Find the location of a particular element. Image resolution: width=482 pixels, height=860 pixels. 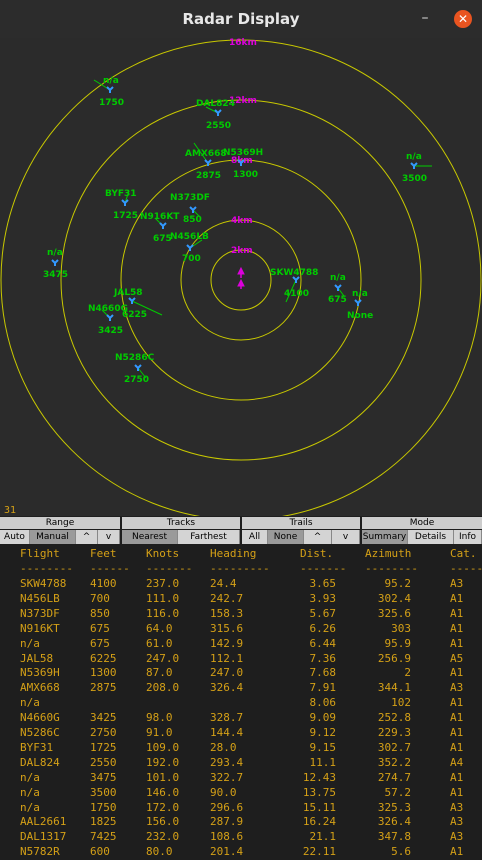

table-cell: 347.8 is located at coordinates (394, 837).